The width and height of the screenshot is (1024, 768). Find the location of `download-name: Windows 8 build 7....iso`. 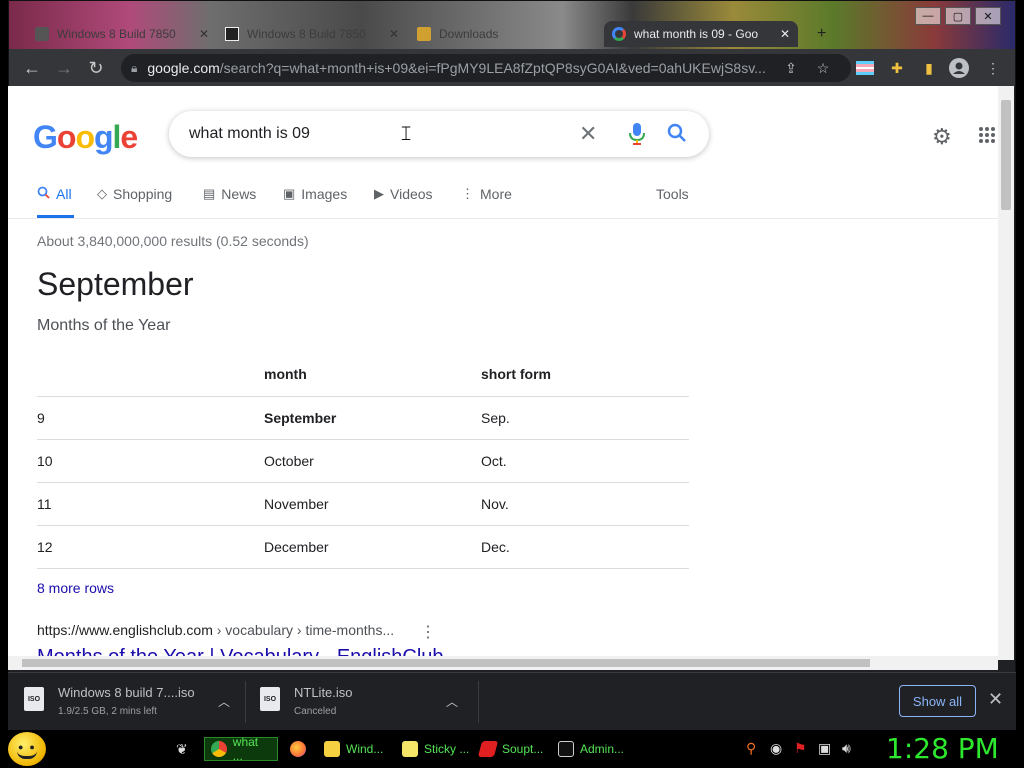

download-name: Windows 8 build 7....iso is located at coordinates (126, 692).